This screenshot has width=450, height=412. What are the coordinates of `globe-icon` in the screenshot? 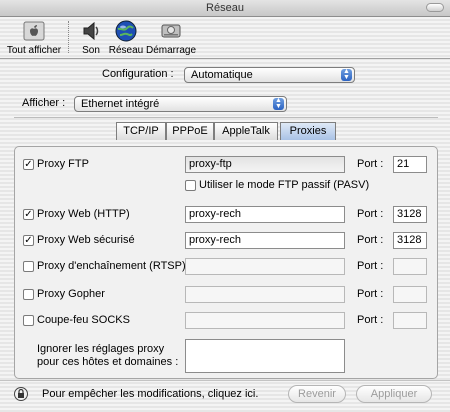 It's located at (126, 31).